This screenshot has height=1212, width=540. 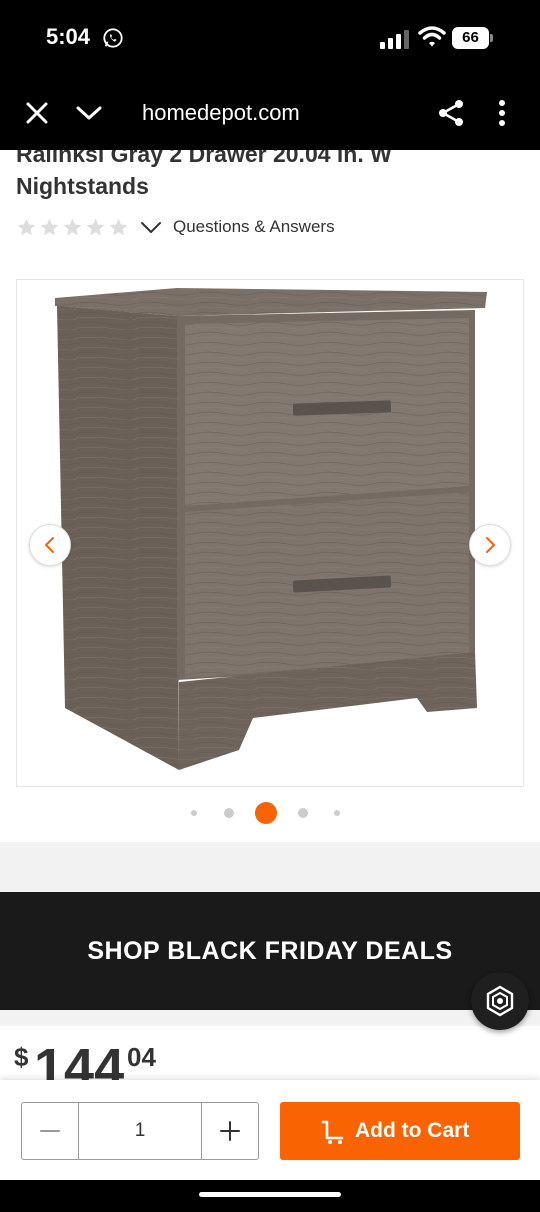 I want to click on chevron-left-icon, so click(x=49, y=545).